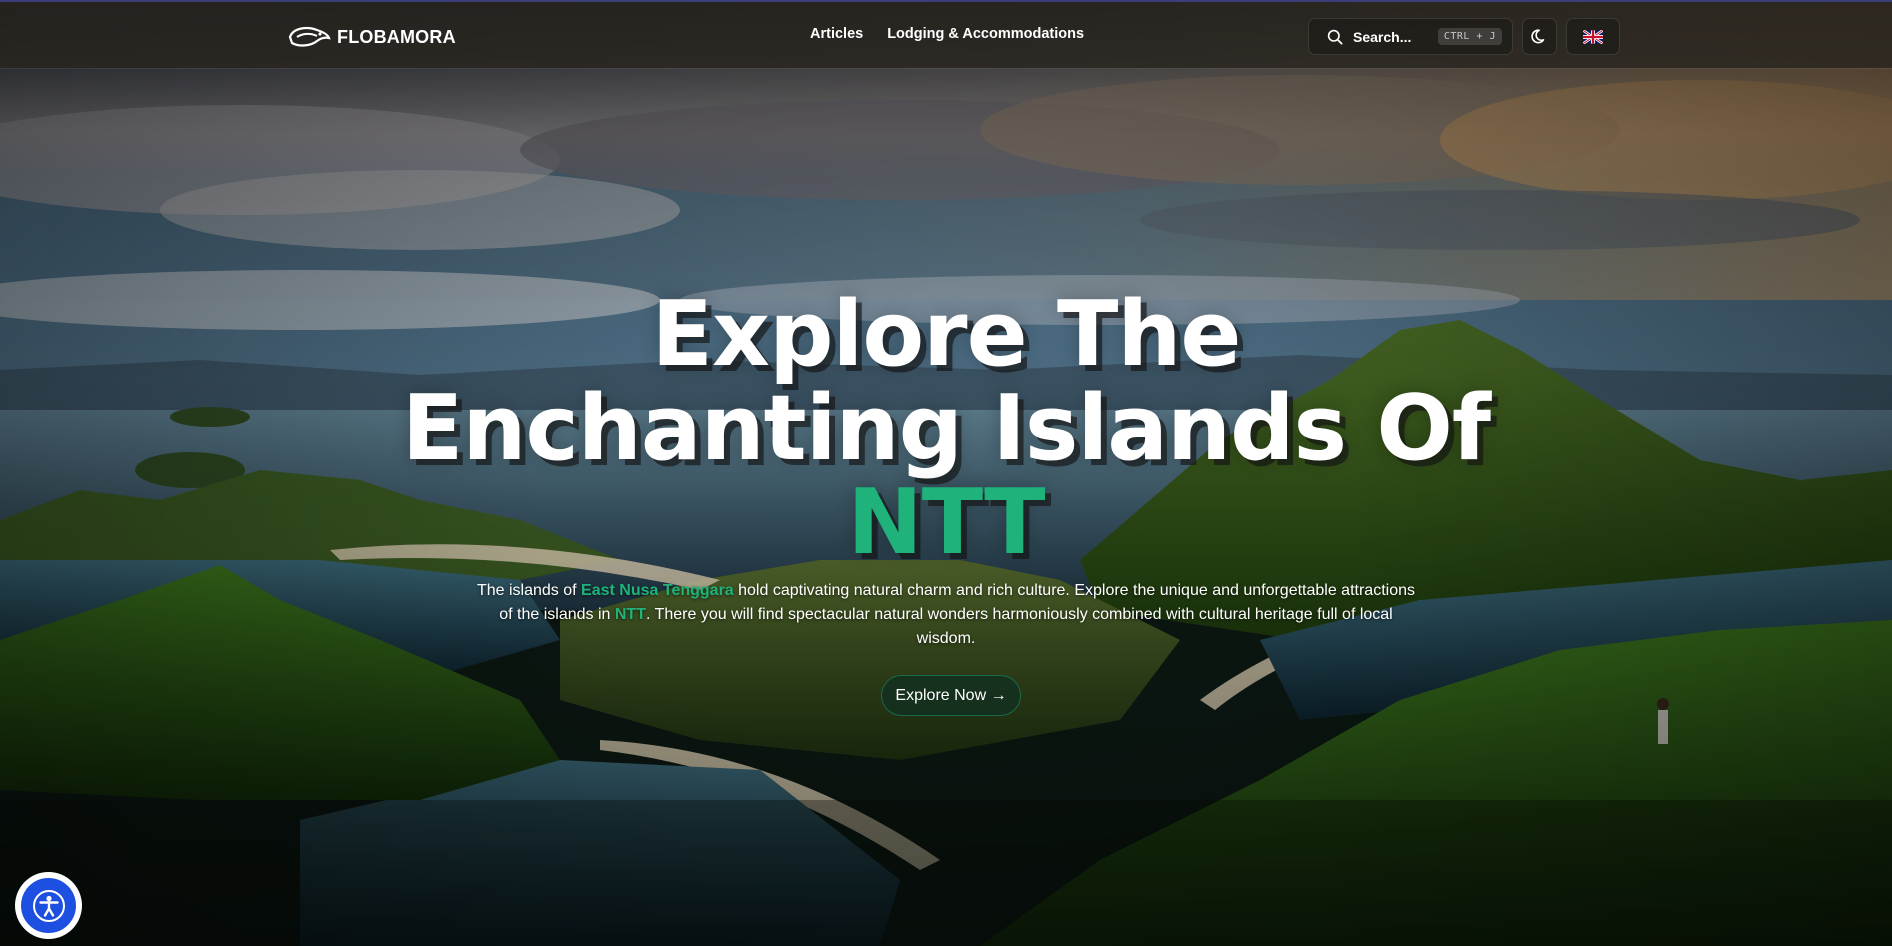 This screenshot has height=946, width=1892. I want to click on brand-logo: FLOBAMORA, so click(371, 37).